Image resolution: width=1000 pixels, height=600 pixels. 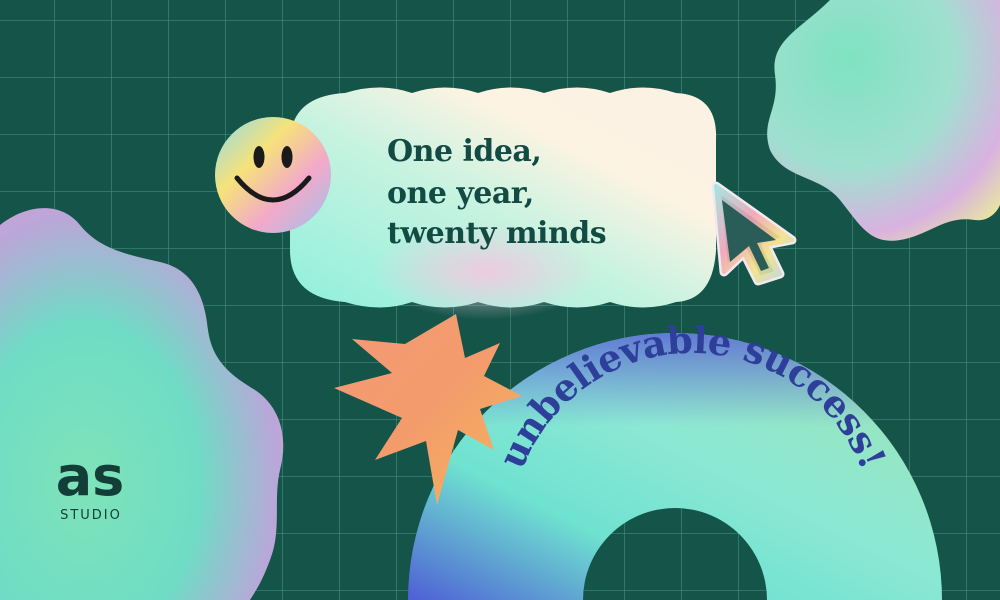 I want to click on studio-logo: as STUDIO, so click(x=90, y=484).